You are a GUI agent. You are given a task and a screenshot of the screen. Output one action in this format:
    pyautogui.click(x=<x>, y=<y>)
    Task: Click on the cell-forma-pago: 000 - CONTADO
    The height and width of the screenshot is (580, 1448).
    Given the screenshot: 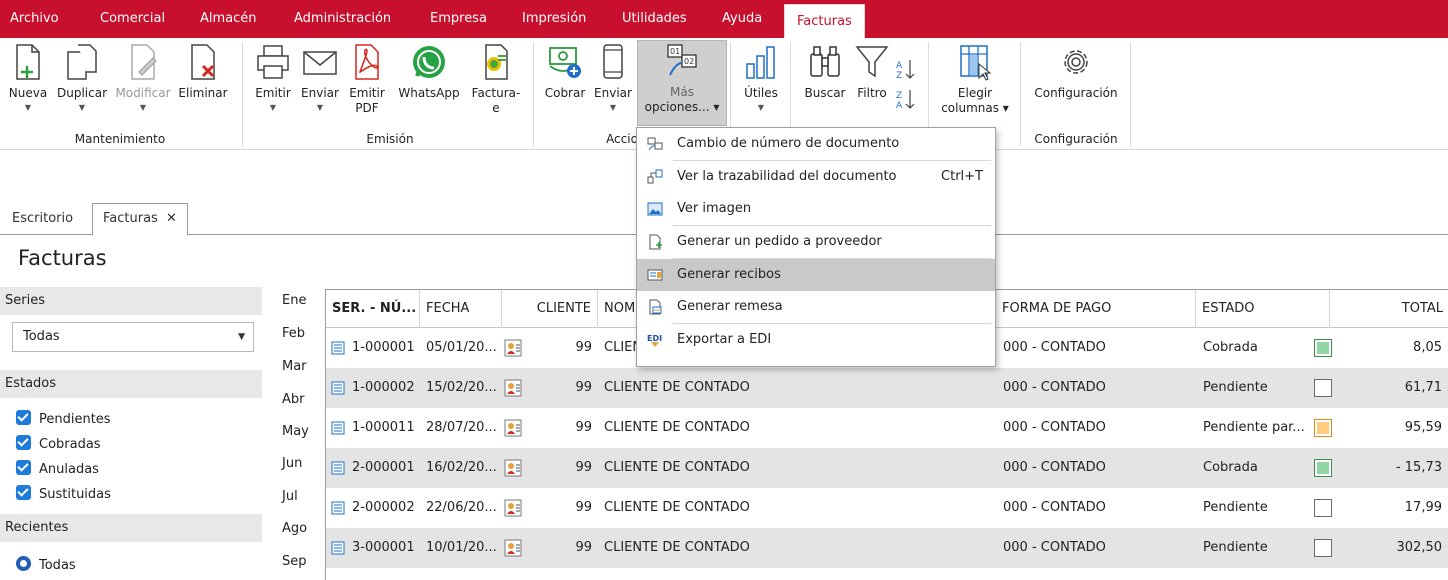 What is the action you would take?
    pyautogui.click(x=1054, y=387)
    